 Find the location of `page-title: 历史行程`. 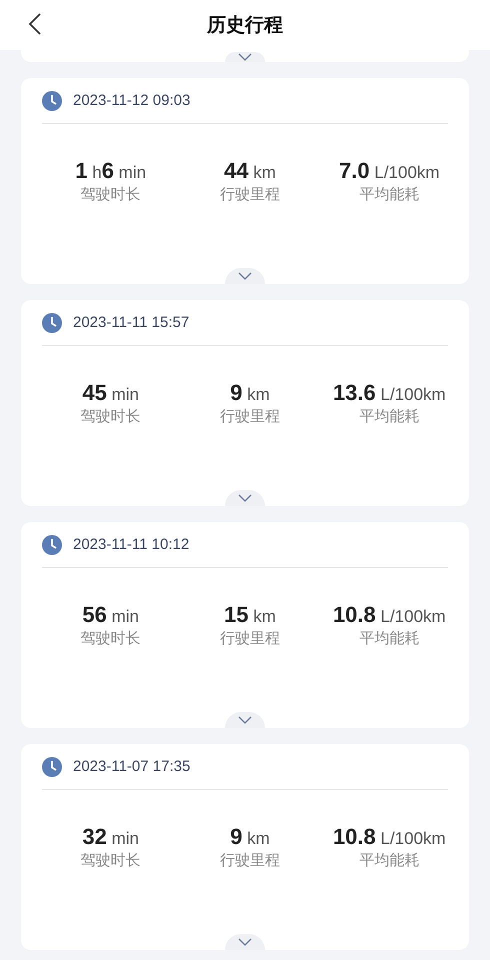

page-title: 历史行程 is located at coordinates (245, 26).